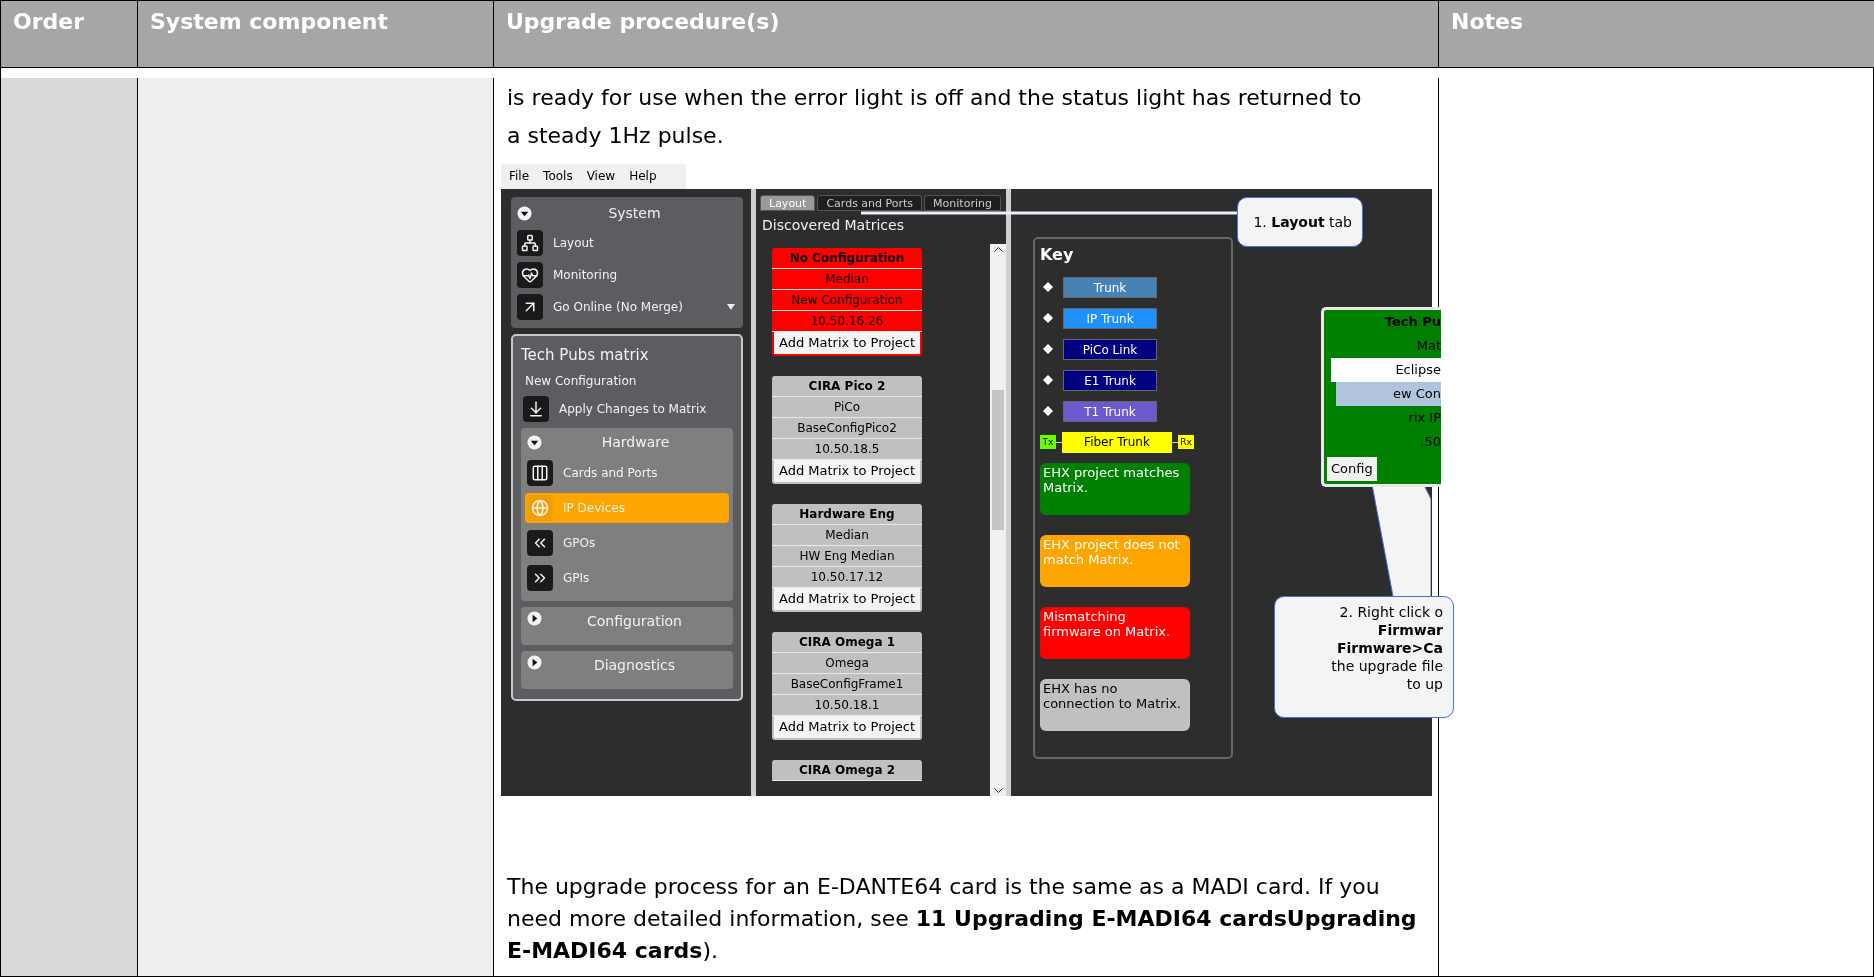 The image size is (1874, 977). Describe the element at coordinates (1656, 34) in the screenshot. I see `column-header: Notes` at that location.